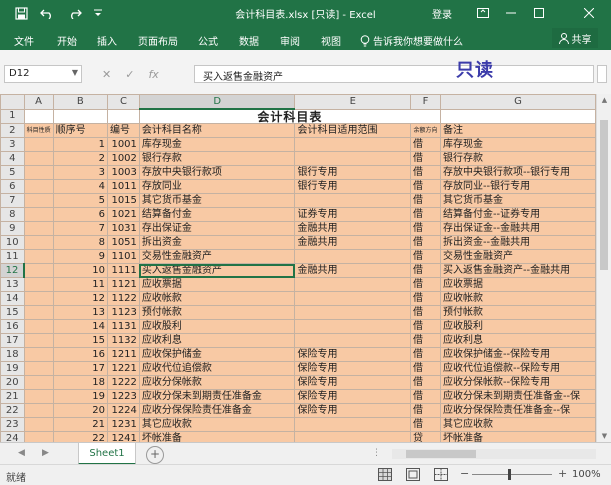 The height and width of the screenshot is (485, 611). What do you see at coordinates (217, 354) in the screenshot?
I see `name-cell: 应收保护储金` at bounding box center [217, 354].